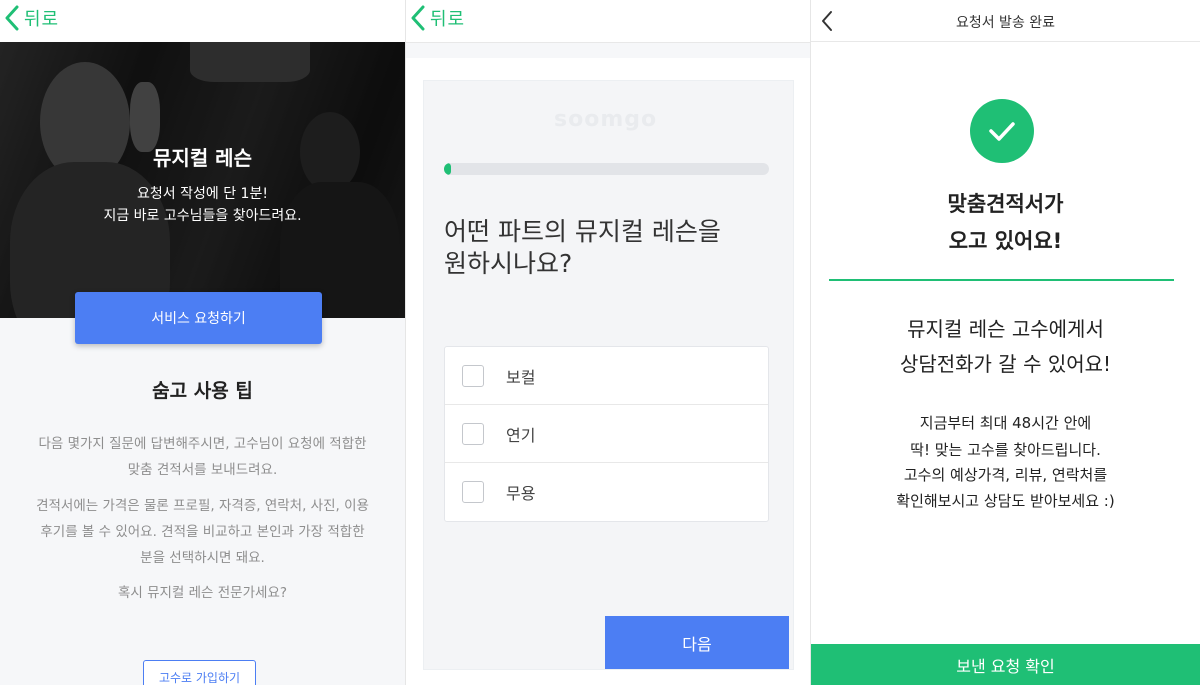 The width and height of the screenshot is (1200, 685). What do you see at coordinates (1005, 329) in the screenshot?
I see `message: 뮤지컬 레슨 고수에게서` at bounding box center [1005, 329].